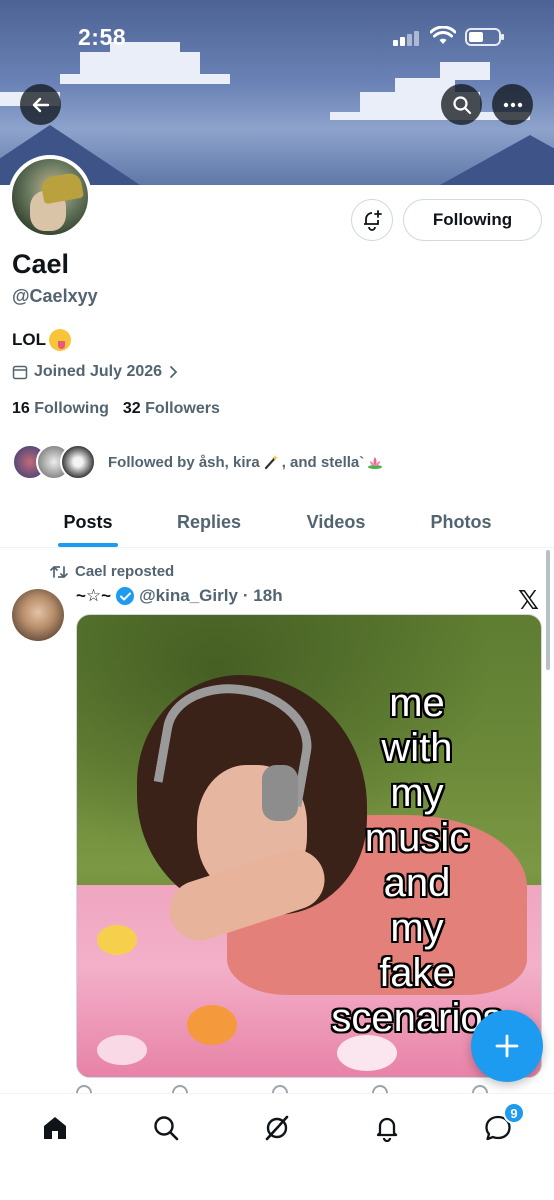 The image size is (554, 1200). I want to click on lotus-emoji-icon, so click(375, 463).